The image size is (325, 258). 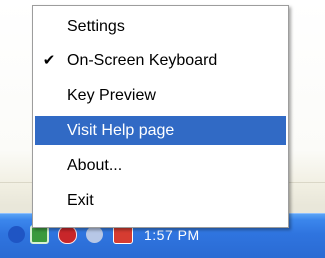 What do you see at coordinates (111, 95) in the screenshot?
I see `menu-item-label: Key Preview` at bounding box center [111, 95].